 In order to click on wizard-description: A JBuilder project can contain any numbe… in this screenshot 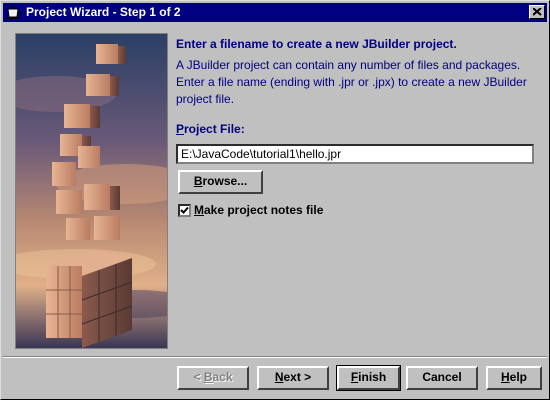, I will do `click(358, 82)`.